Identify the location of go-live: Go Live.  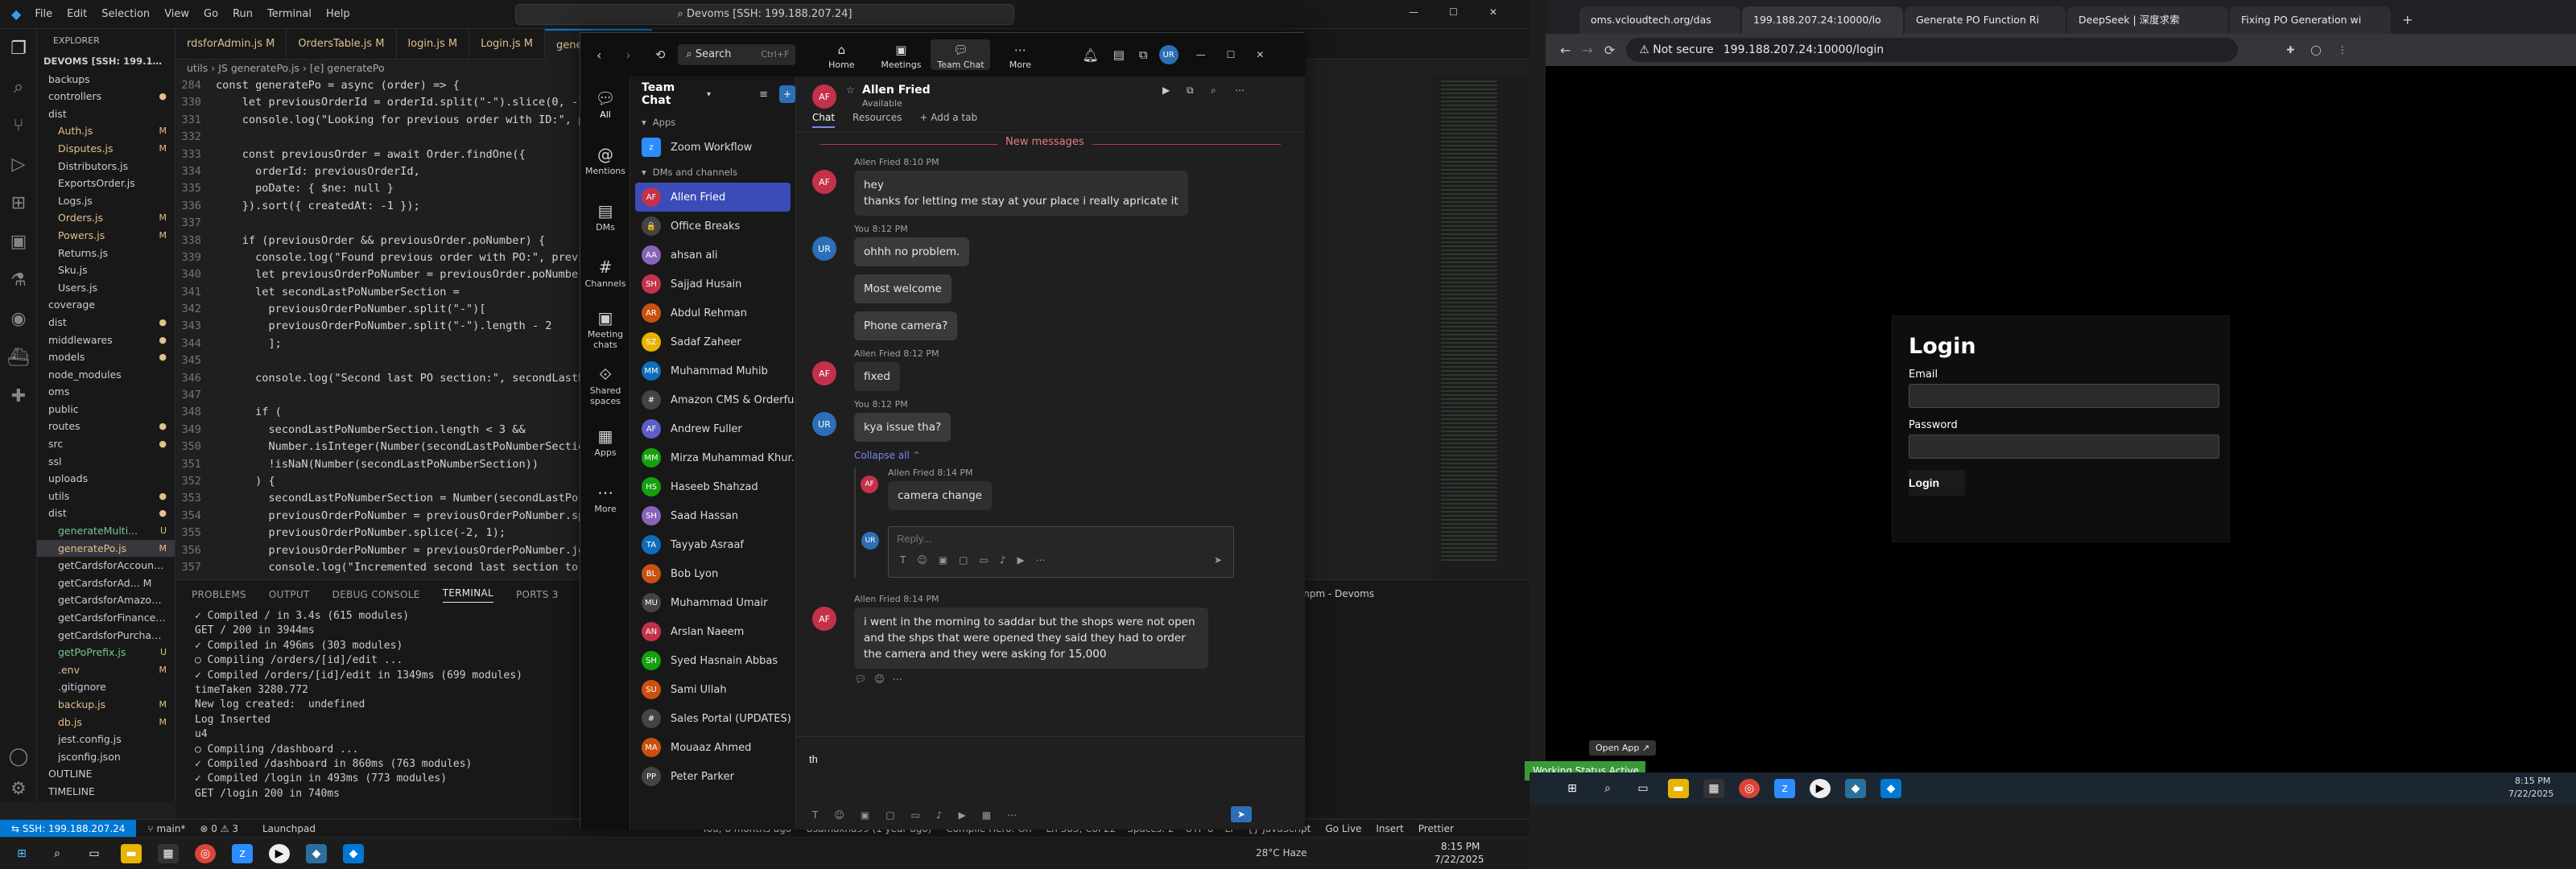
(1343, 828).